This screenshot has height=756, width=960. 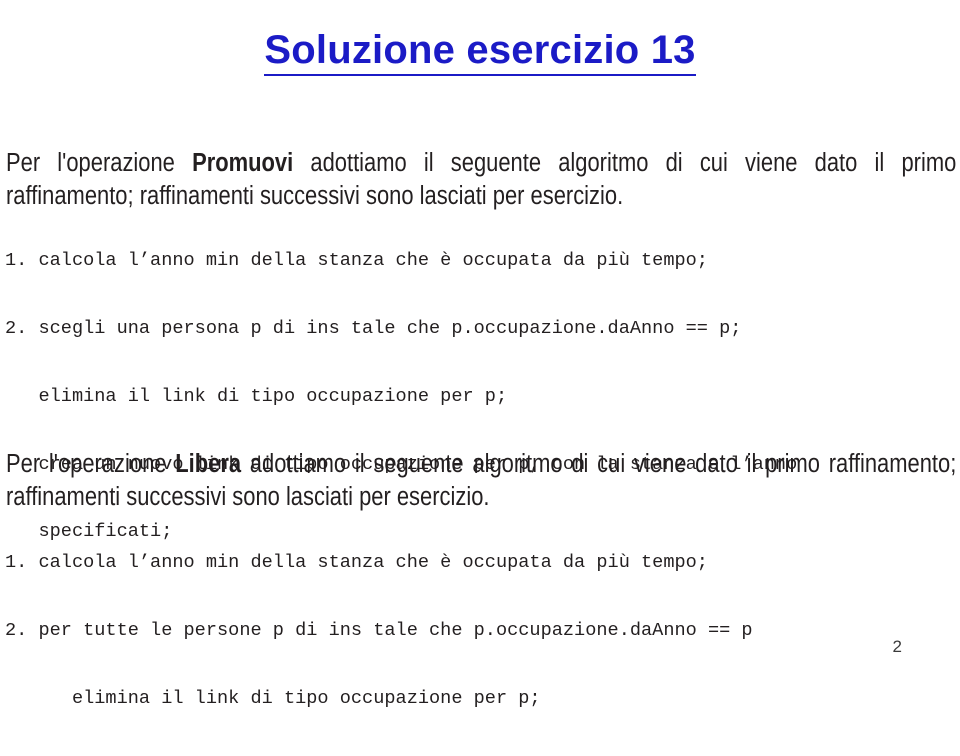 I want to click on paragraph-libera-emphasis: Libera, so click(x=208, y=463).